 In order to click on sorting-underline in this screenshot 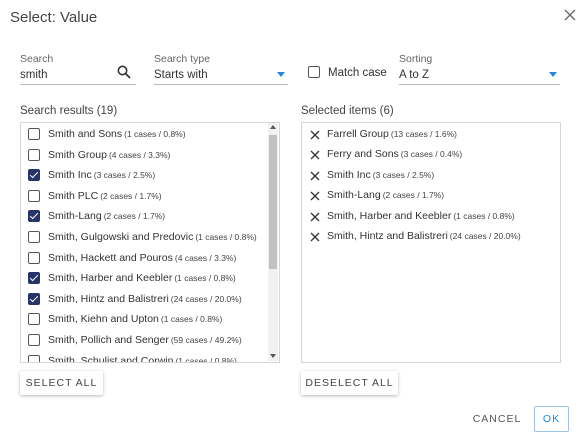, I will do `click(479, 84)`.